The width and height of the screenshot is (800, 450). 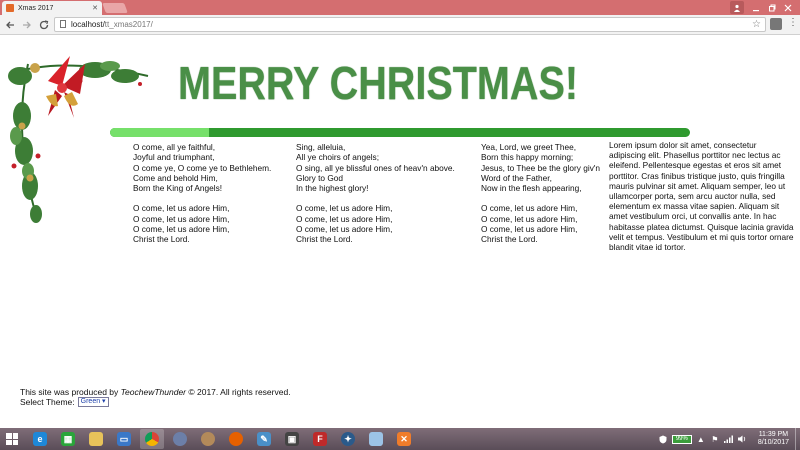 I want to click on chevron-up-icon: ▲, so click(x=701, y=439).